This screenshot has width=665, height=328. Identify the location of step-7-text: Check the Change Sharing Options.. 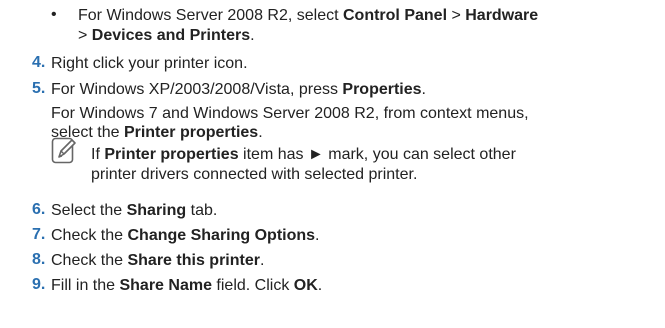
(185, 235).